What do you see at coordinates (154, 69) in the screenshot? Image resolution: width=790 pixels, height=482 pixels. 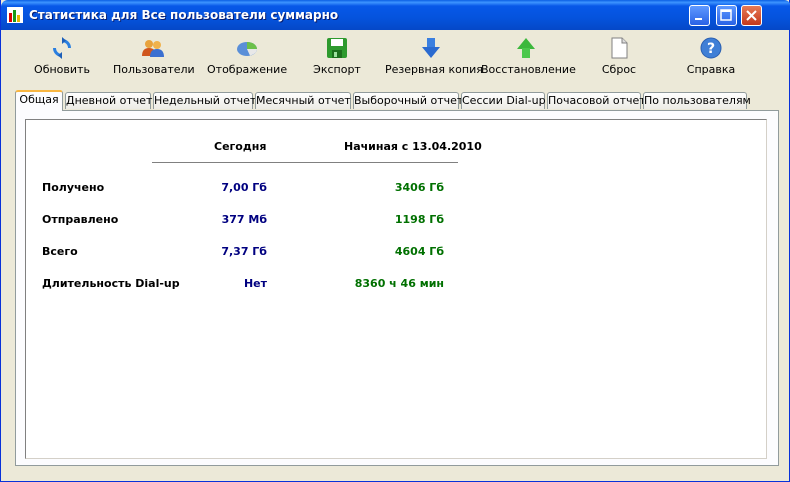 I see `users-label: Пользователи` at bounding box center [154, 69].